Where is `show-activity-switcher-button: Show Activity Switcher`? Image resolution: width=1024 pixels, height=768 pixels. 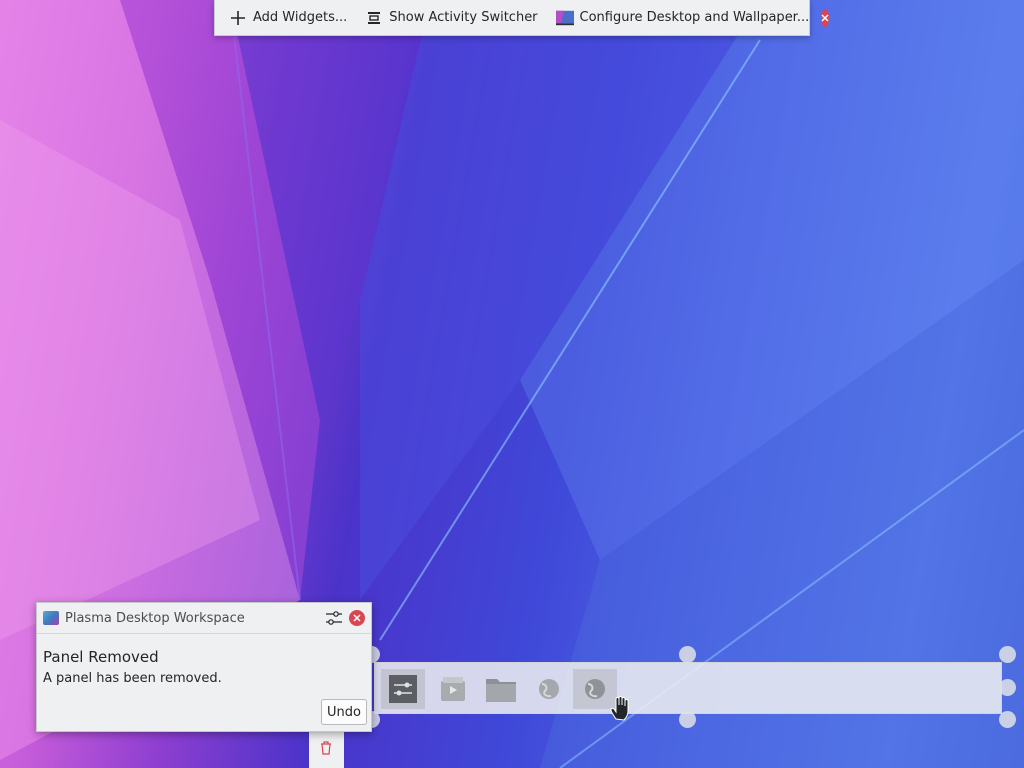
show-activity-switcher-button: Show Activity Switcher is located at coordinates (451, 18).